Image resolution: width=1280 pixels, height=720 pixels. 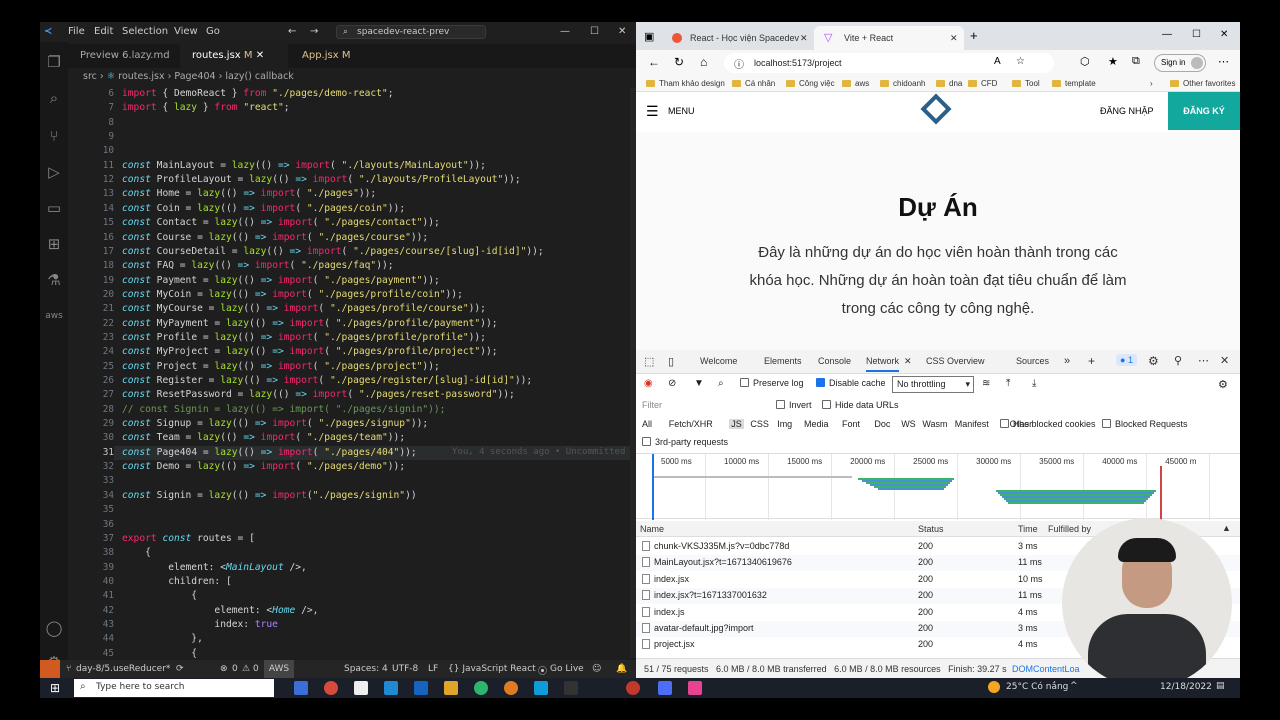 I want to click on account-icon: ◯, so click(x=54, y=628).